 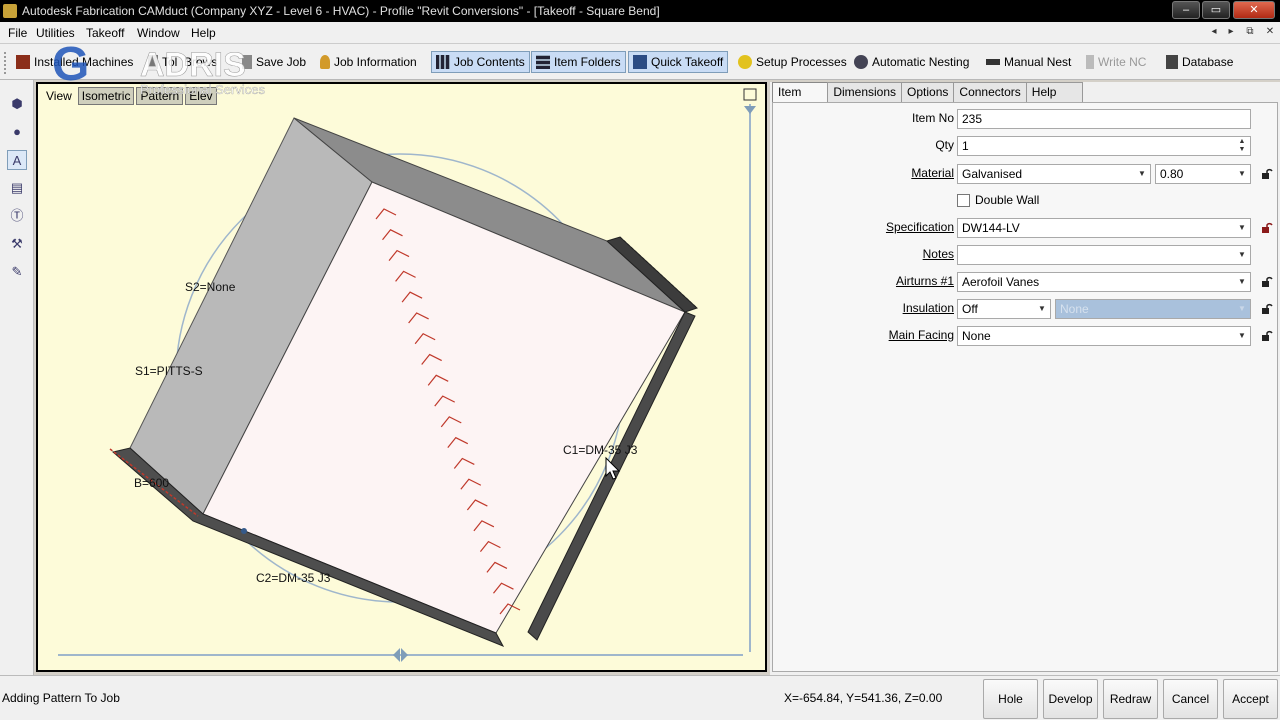 What do you see at coordinates (210, 287) in the screenshot?
I see `label-s2: S2=None` at bounding box center [210, 287].